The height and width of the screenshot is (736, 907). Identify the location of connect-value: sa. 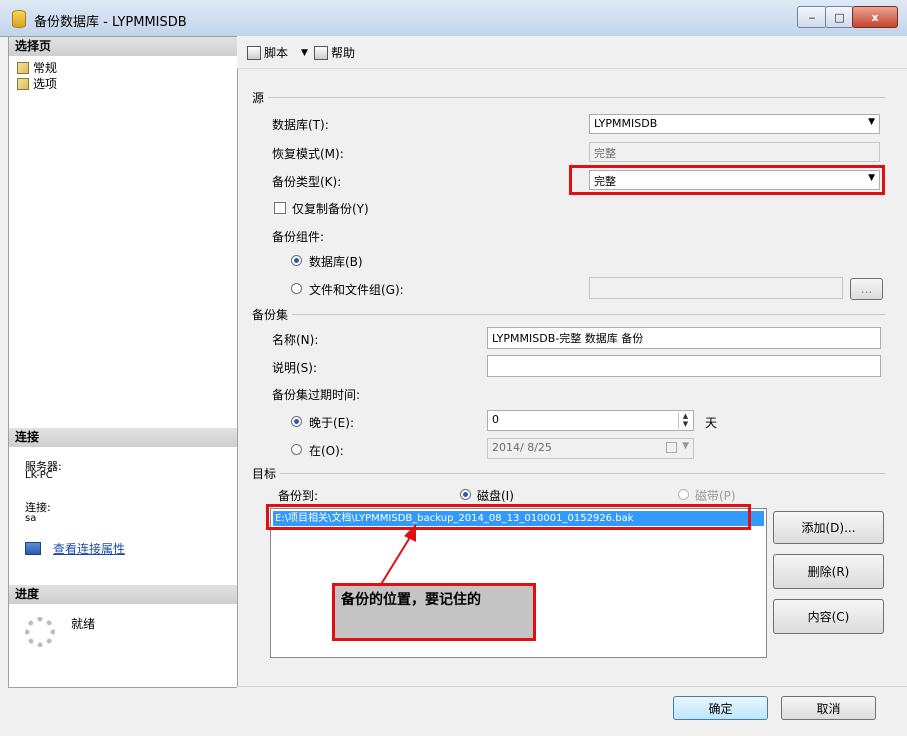
(31, 518).